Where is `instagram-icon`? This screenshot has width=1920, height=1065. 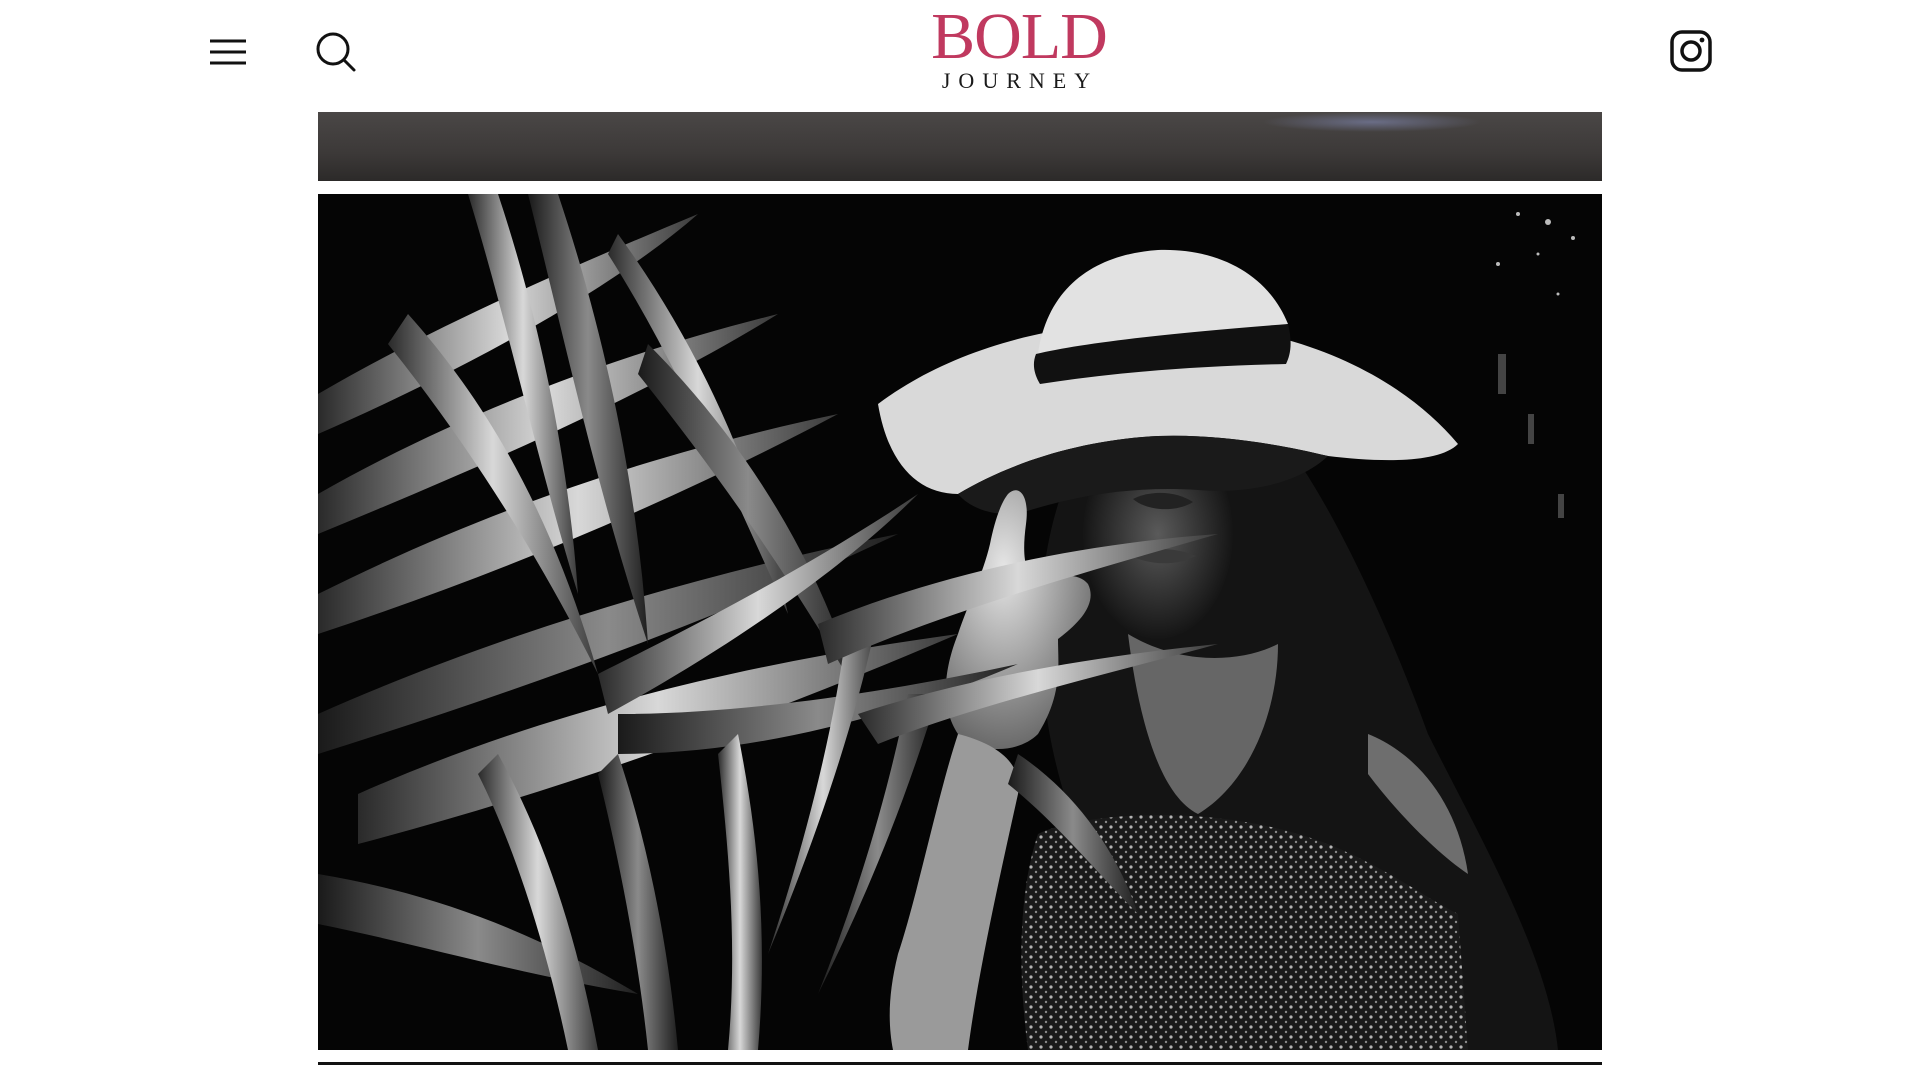
instagram-icon is located at coordinates (1691, 51).